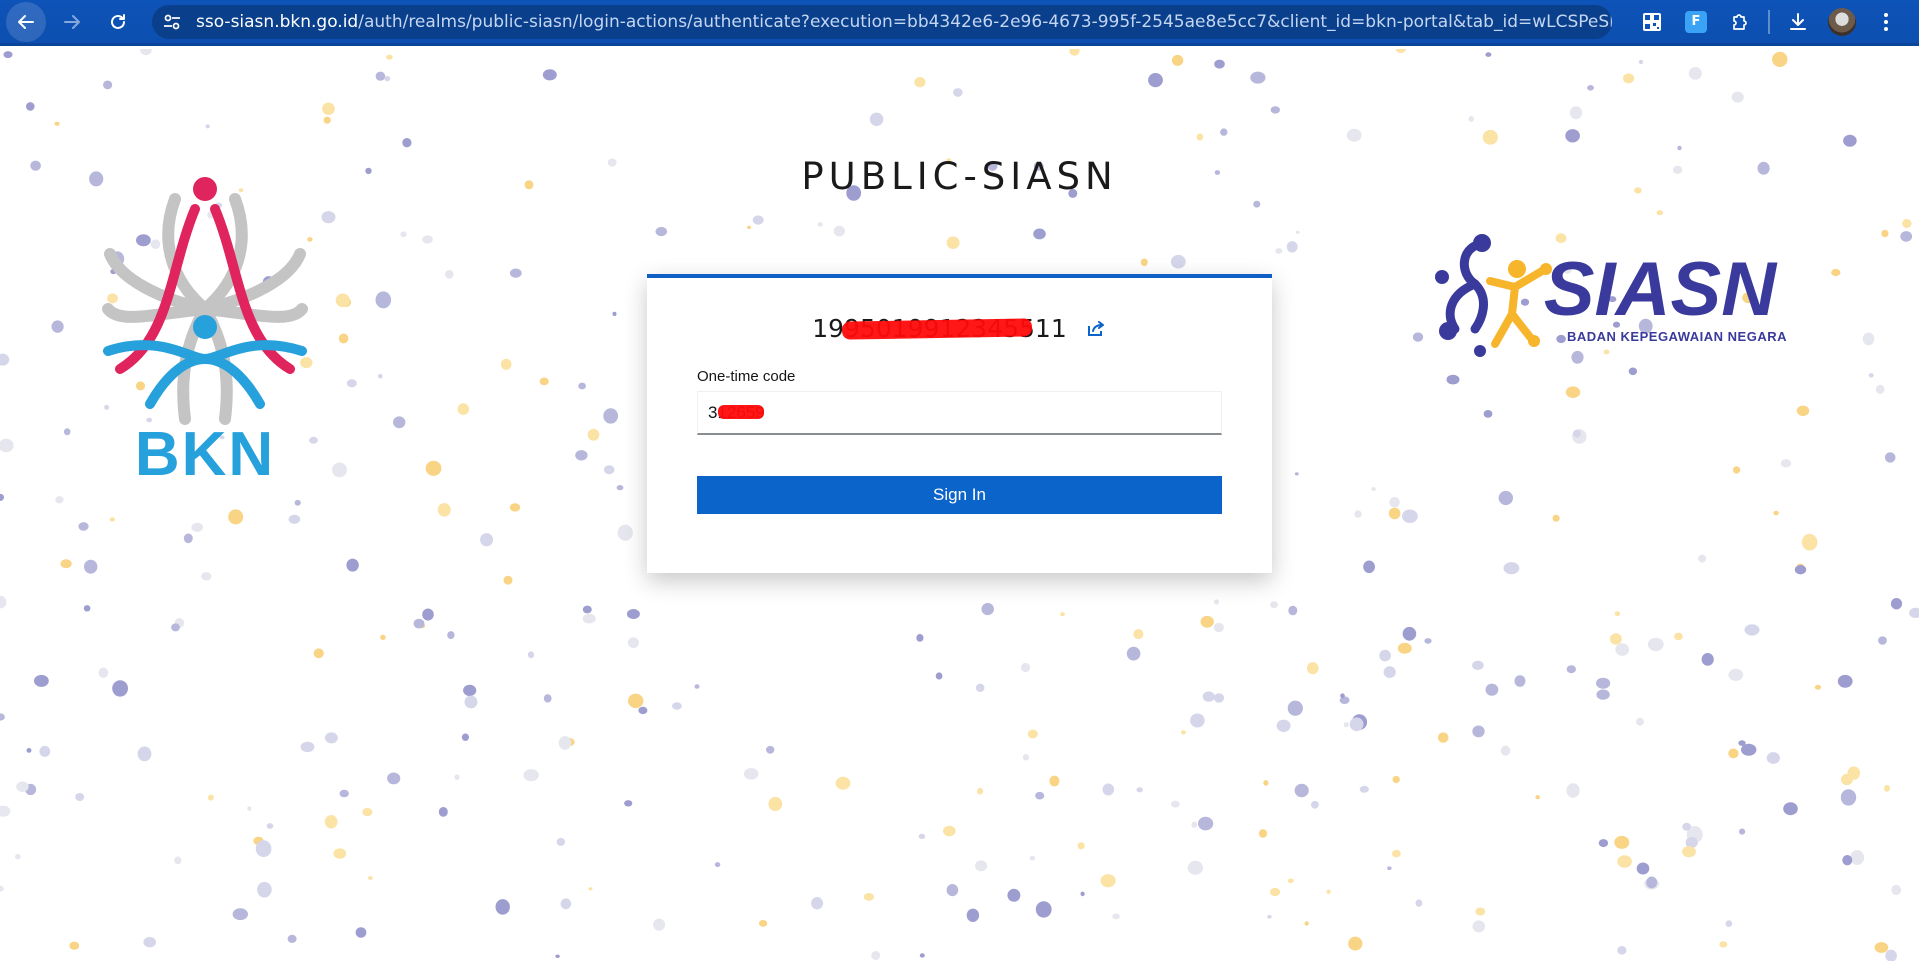 This screenshot has width=1919, height=961. What do you see at coordinates (1696, 22) in the screenshot?
I see `f-extension-button: F` at bounding box center [1696, 22].